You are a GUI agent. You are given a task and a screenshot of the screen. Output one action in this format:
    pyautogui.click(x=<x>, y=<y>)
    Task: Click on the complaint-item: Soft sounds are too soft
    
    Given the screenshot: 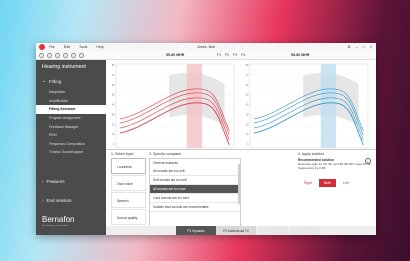 What is the action you would take?
    pyautogui.click(x=195, y=180)
    